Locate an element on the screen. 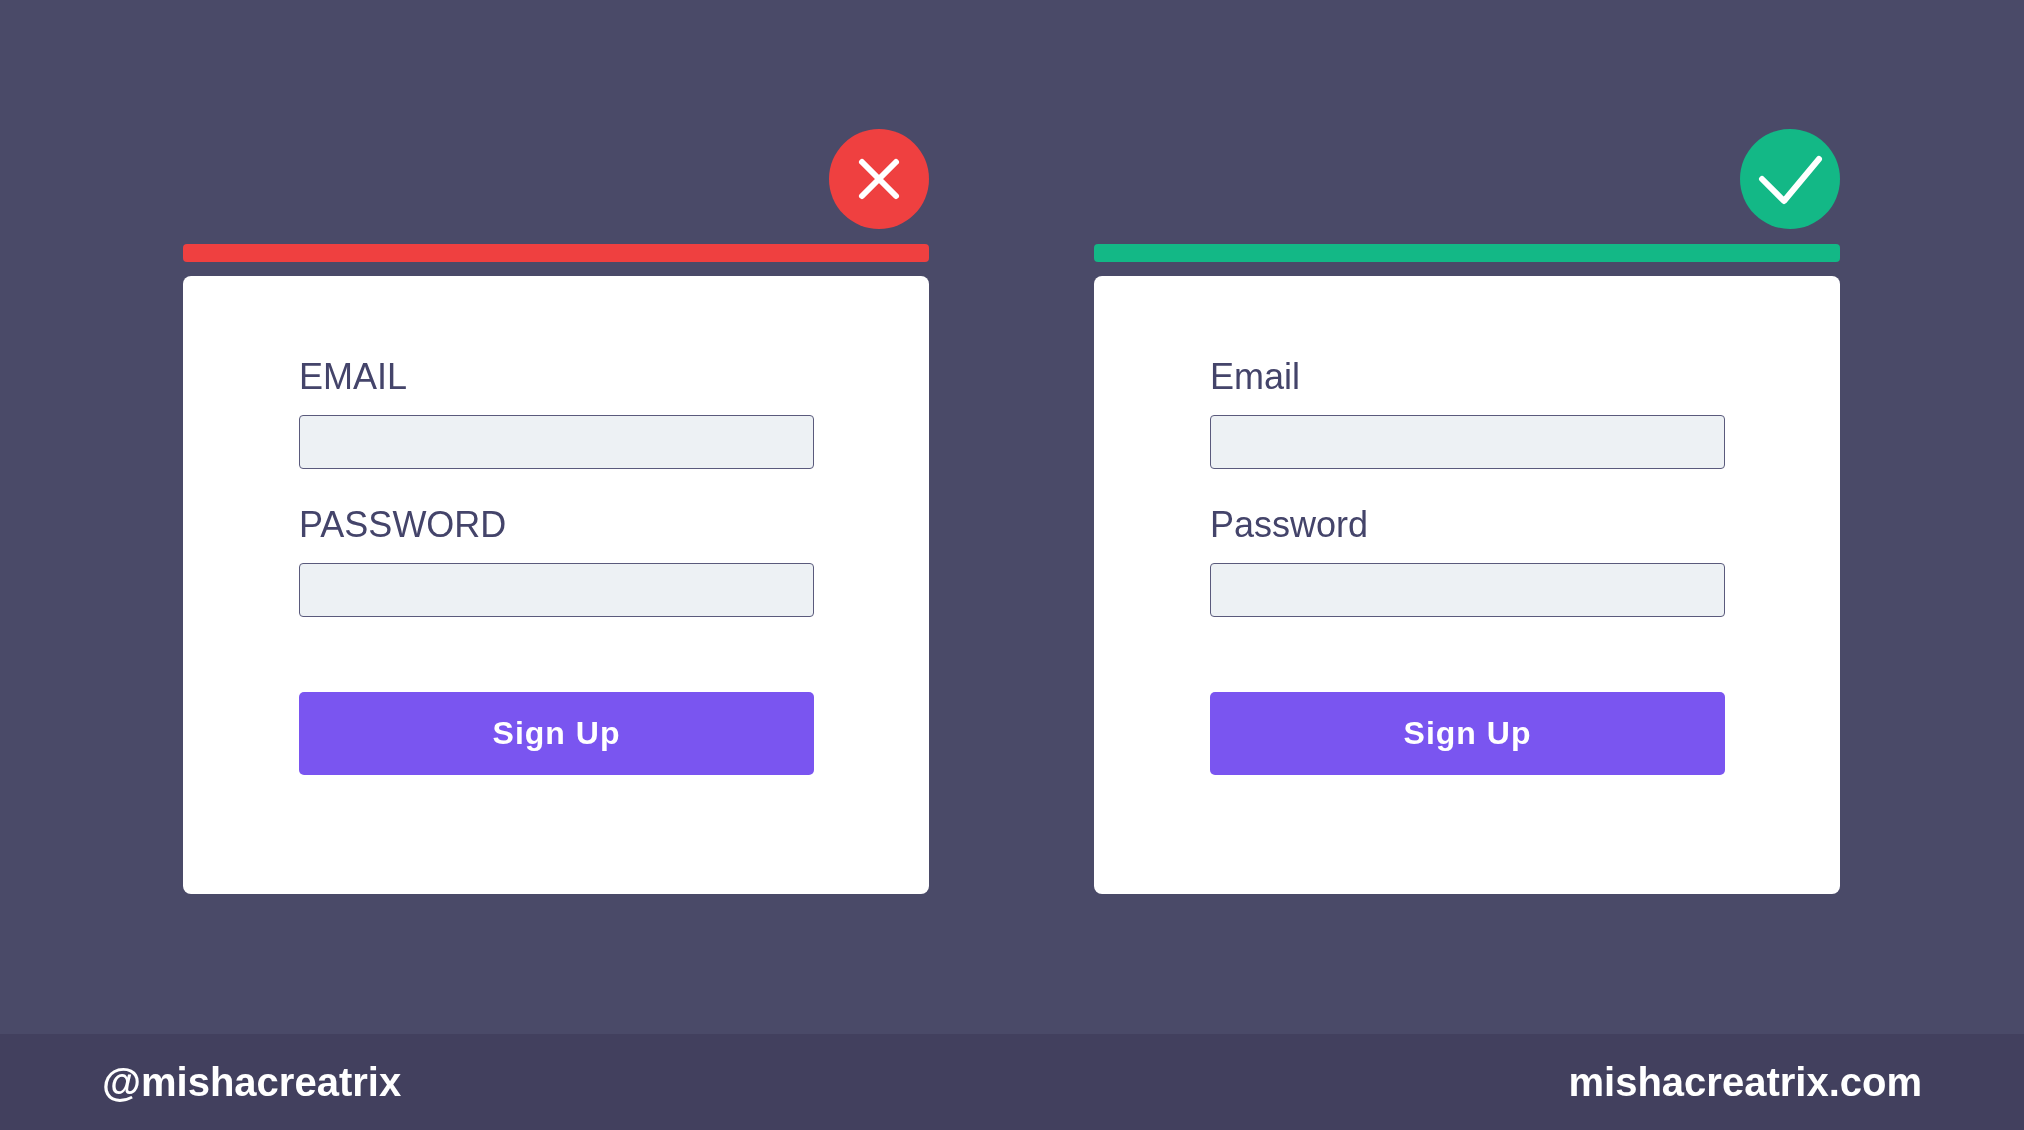 The width and height of the screenshot is (2024, 1130). social-handle: @mishacreatrix is located at coordinates (252, 1082).